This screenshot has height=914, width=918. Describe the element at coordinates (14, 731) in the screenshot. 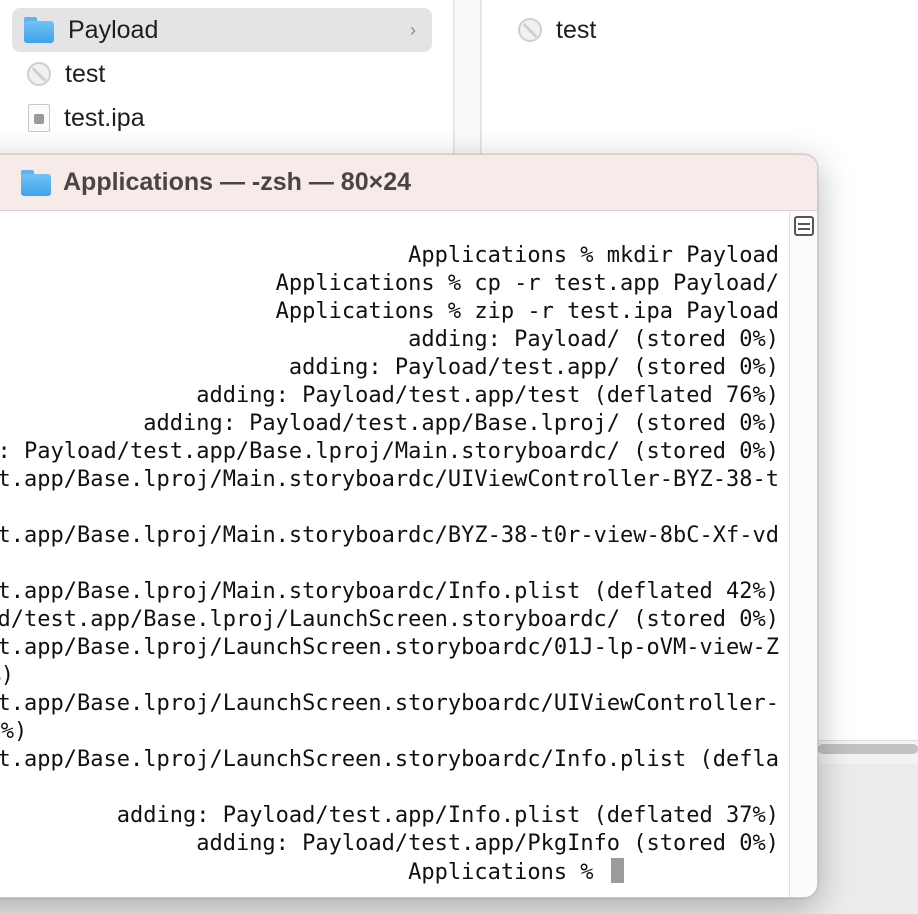

I see `terminal-line: 34%)` at that location.